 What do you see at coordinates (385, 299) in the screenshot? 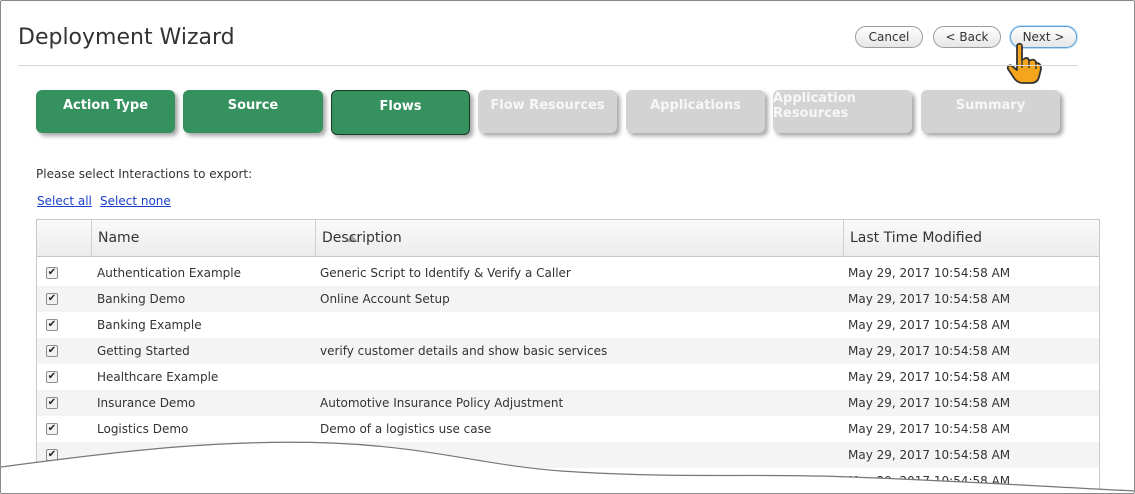
I see `cell-description: Online Account Setup` at bounding box center [385, 299].